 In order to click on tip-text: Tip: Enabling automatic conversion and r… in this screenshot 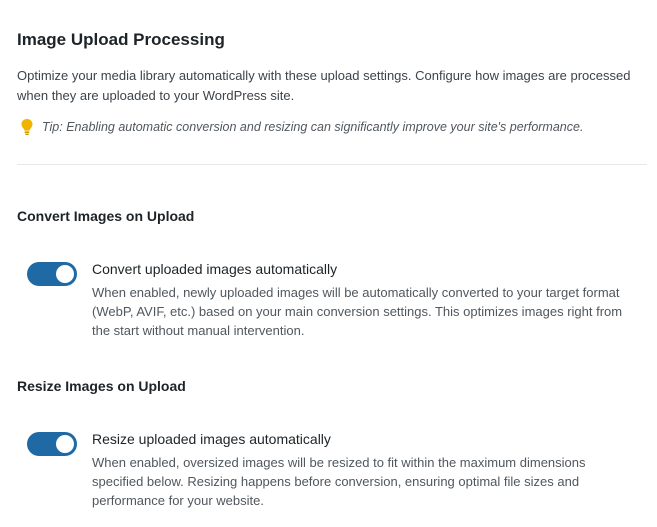, I will do `click(313, 127)`.